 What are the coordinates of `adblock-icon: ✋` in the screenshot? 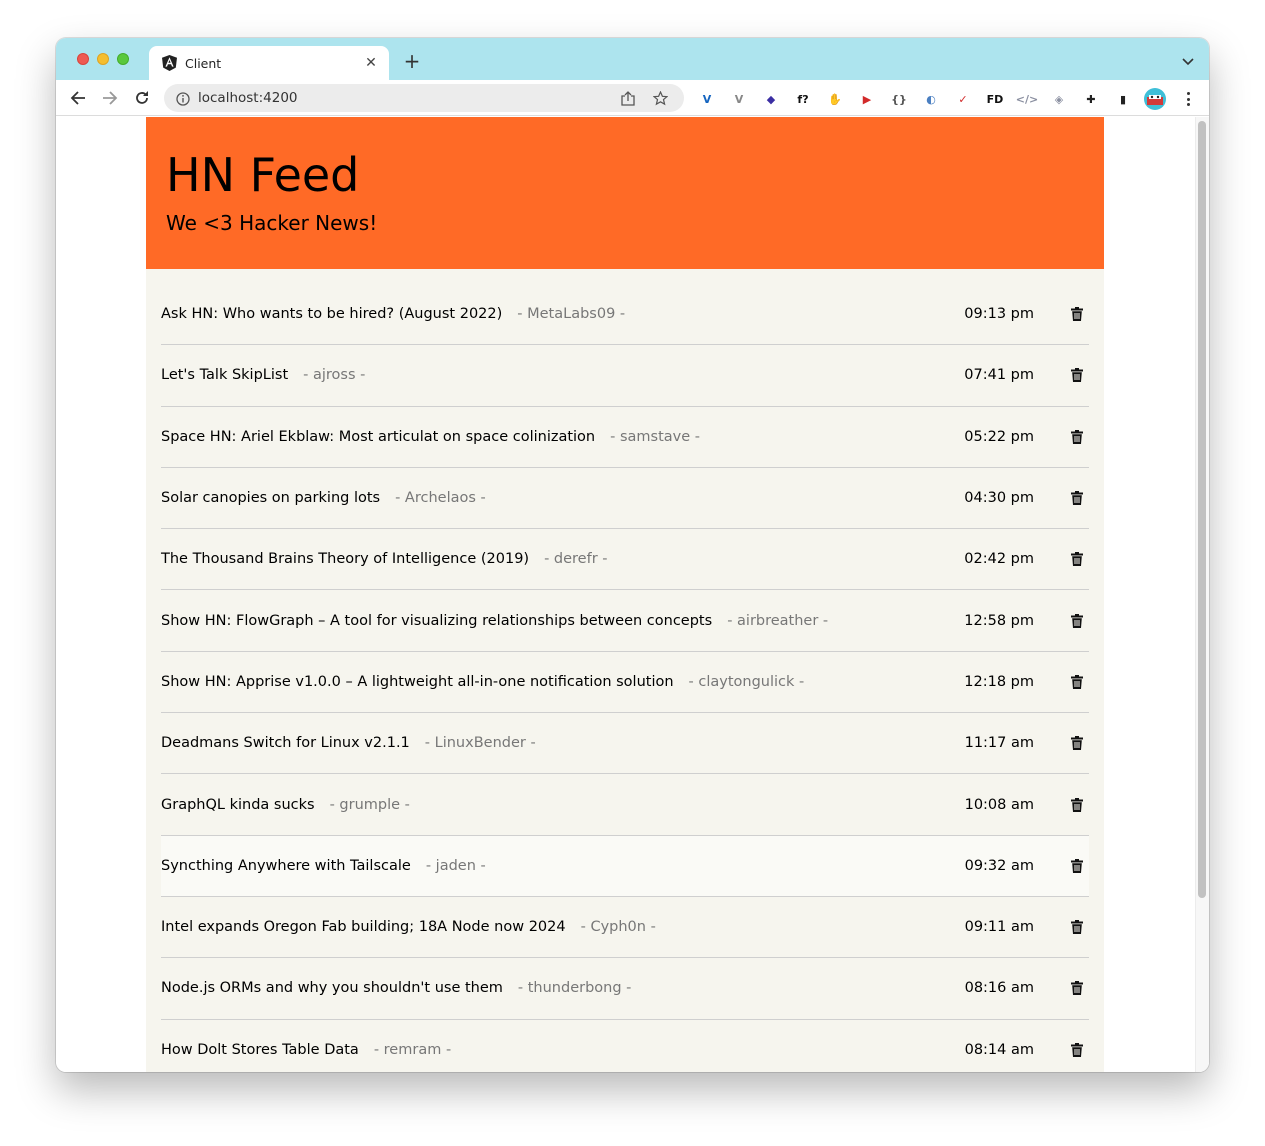 It's located at (835, 99).